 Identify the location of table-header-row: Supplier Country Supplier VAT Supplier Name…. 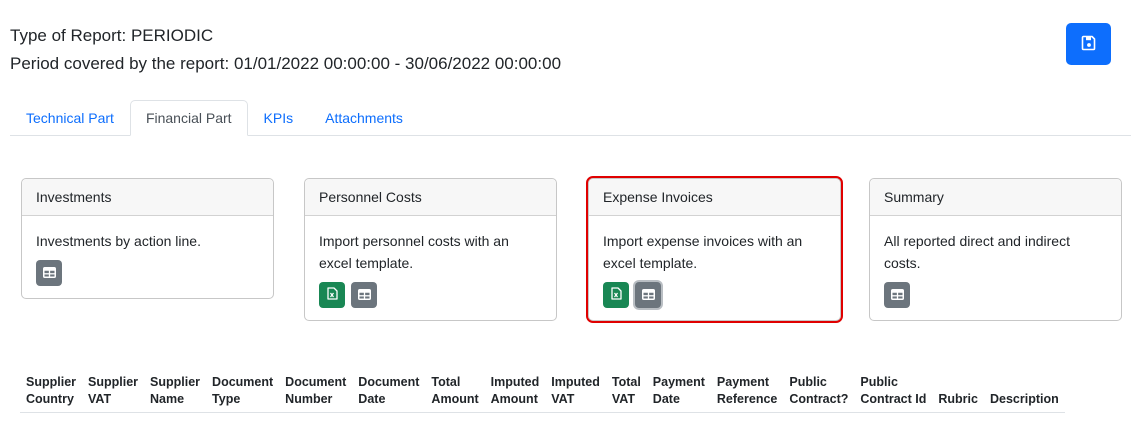
(542, 392).